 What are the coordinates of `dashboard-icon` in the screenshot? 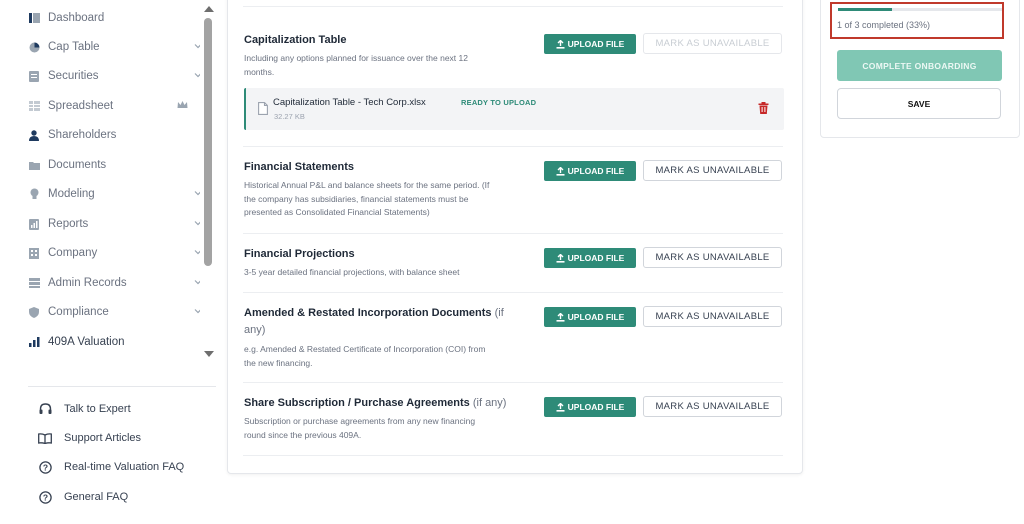 It's located at (34, 18).